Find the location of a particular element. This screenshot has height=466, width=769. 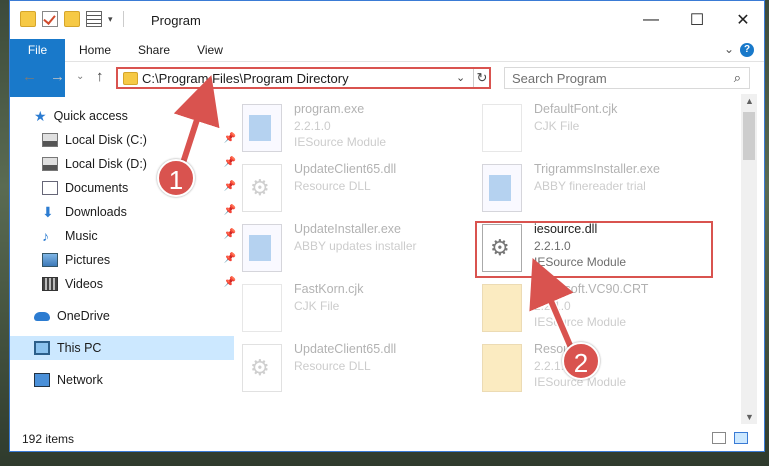

address-bar: C:\Program Files\Program Directory ⌄ ↻ is located at coordinates (303, 78).